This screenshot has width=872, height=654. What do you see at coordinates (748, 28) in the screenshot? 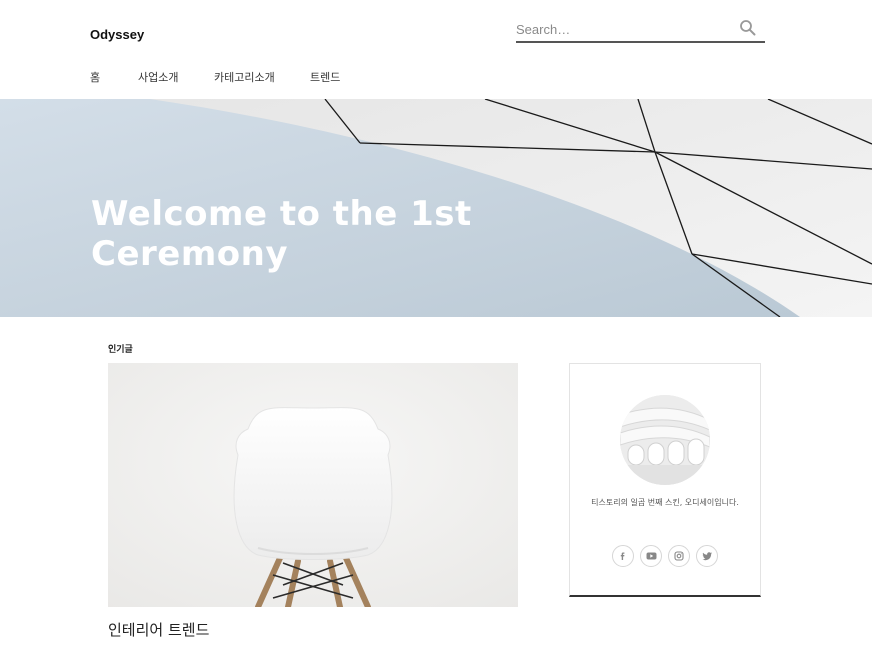
I see `search-icon` at bounding box center [748, 28].